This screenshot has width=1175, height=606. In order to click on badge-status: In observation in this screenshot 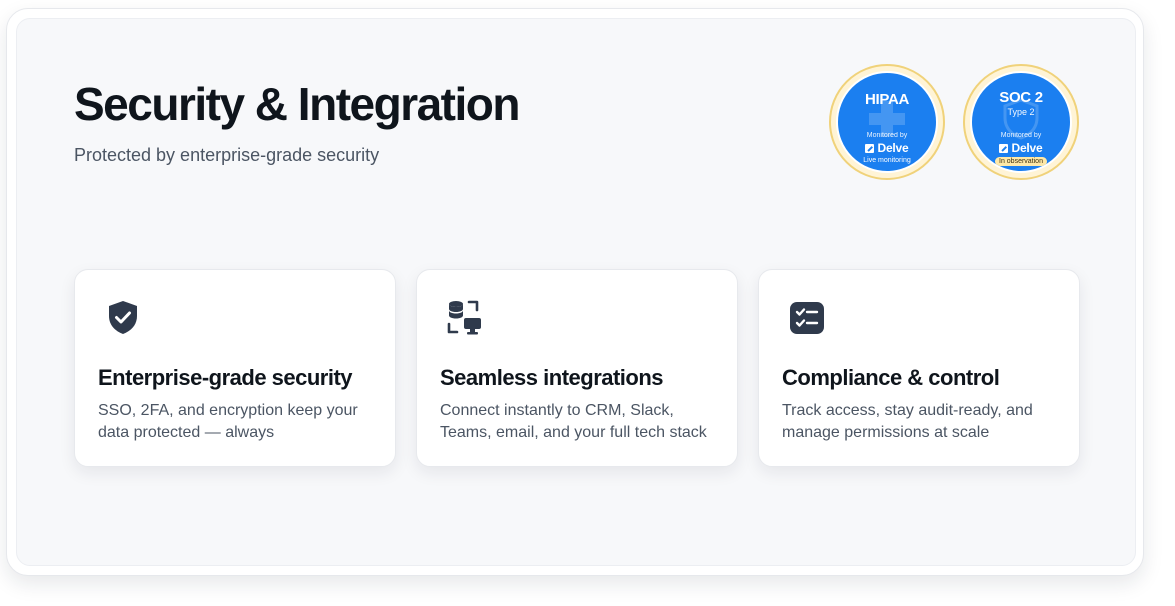, I will do `click(1021, 161)`.